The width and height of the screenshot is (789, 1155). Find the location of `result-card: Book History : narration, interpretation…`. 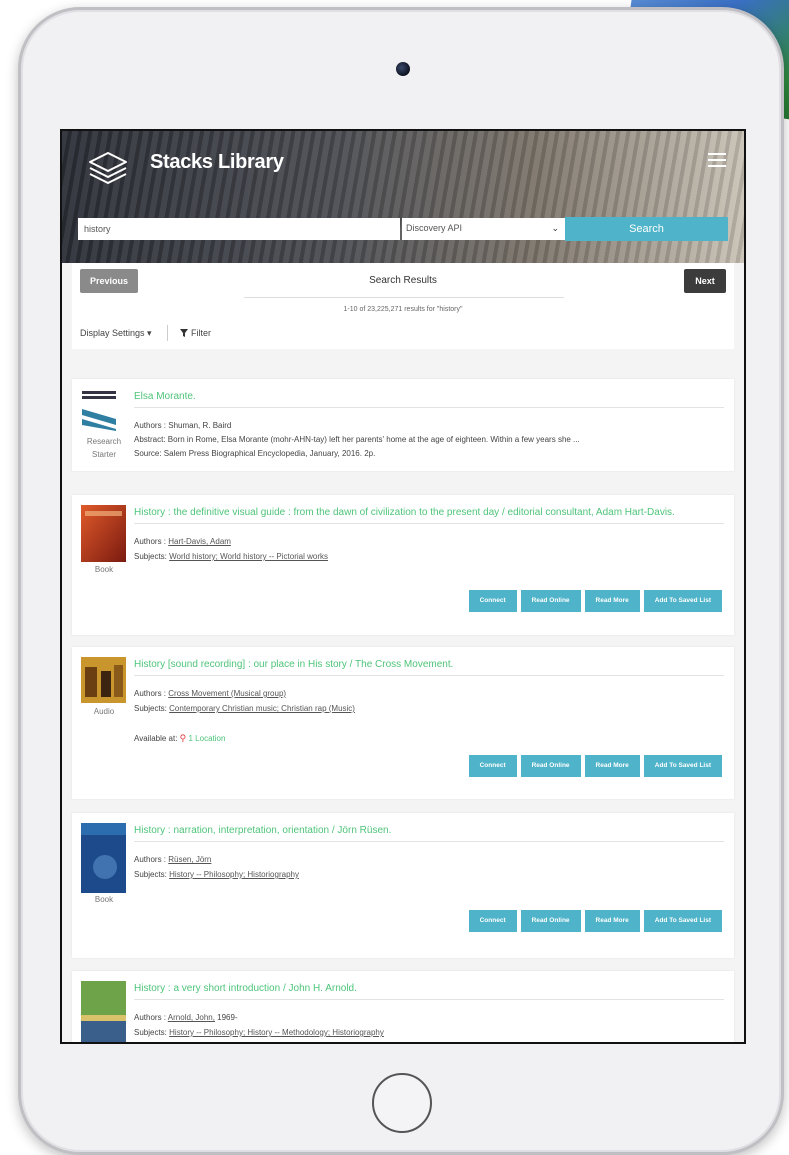

result-card: Book History : narration, interpretation… is located at coordinates (403, 885).